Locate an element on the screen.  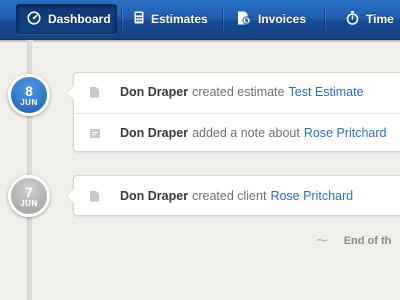
dashboard-icon is located at coordinates (34, 19).